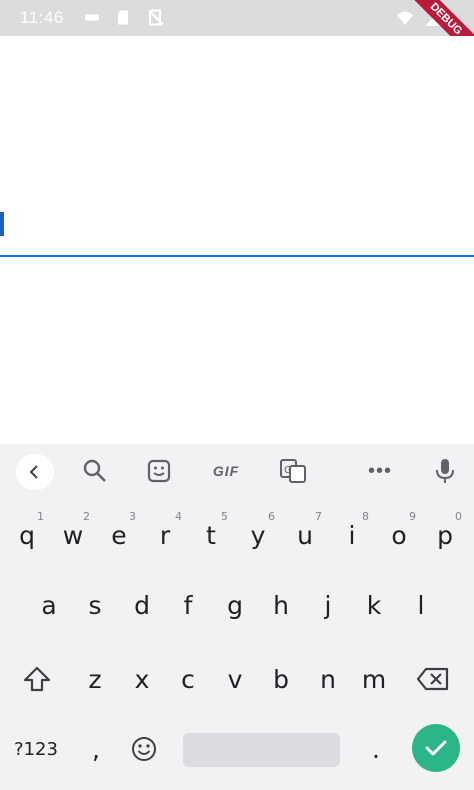  Describe the element at coordinates (235, 679) in the screenshot. I see `key-v: v` at that location.